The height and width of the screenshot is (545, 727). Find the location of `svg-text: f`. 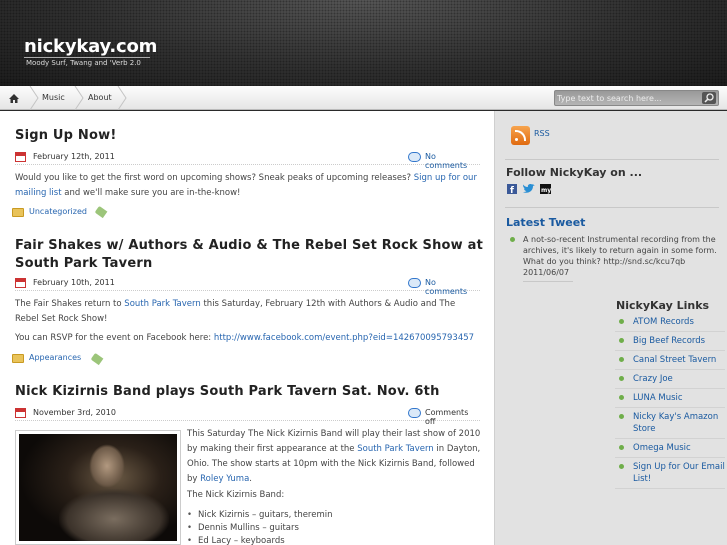

svg-text: f is located at coordinates (512, 190).